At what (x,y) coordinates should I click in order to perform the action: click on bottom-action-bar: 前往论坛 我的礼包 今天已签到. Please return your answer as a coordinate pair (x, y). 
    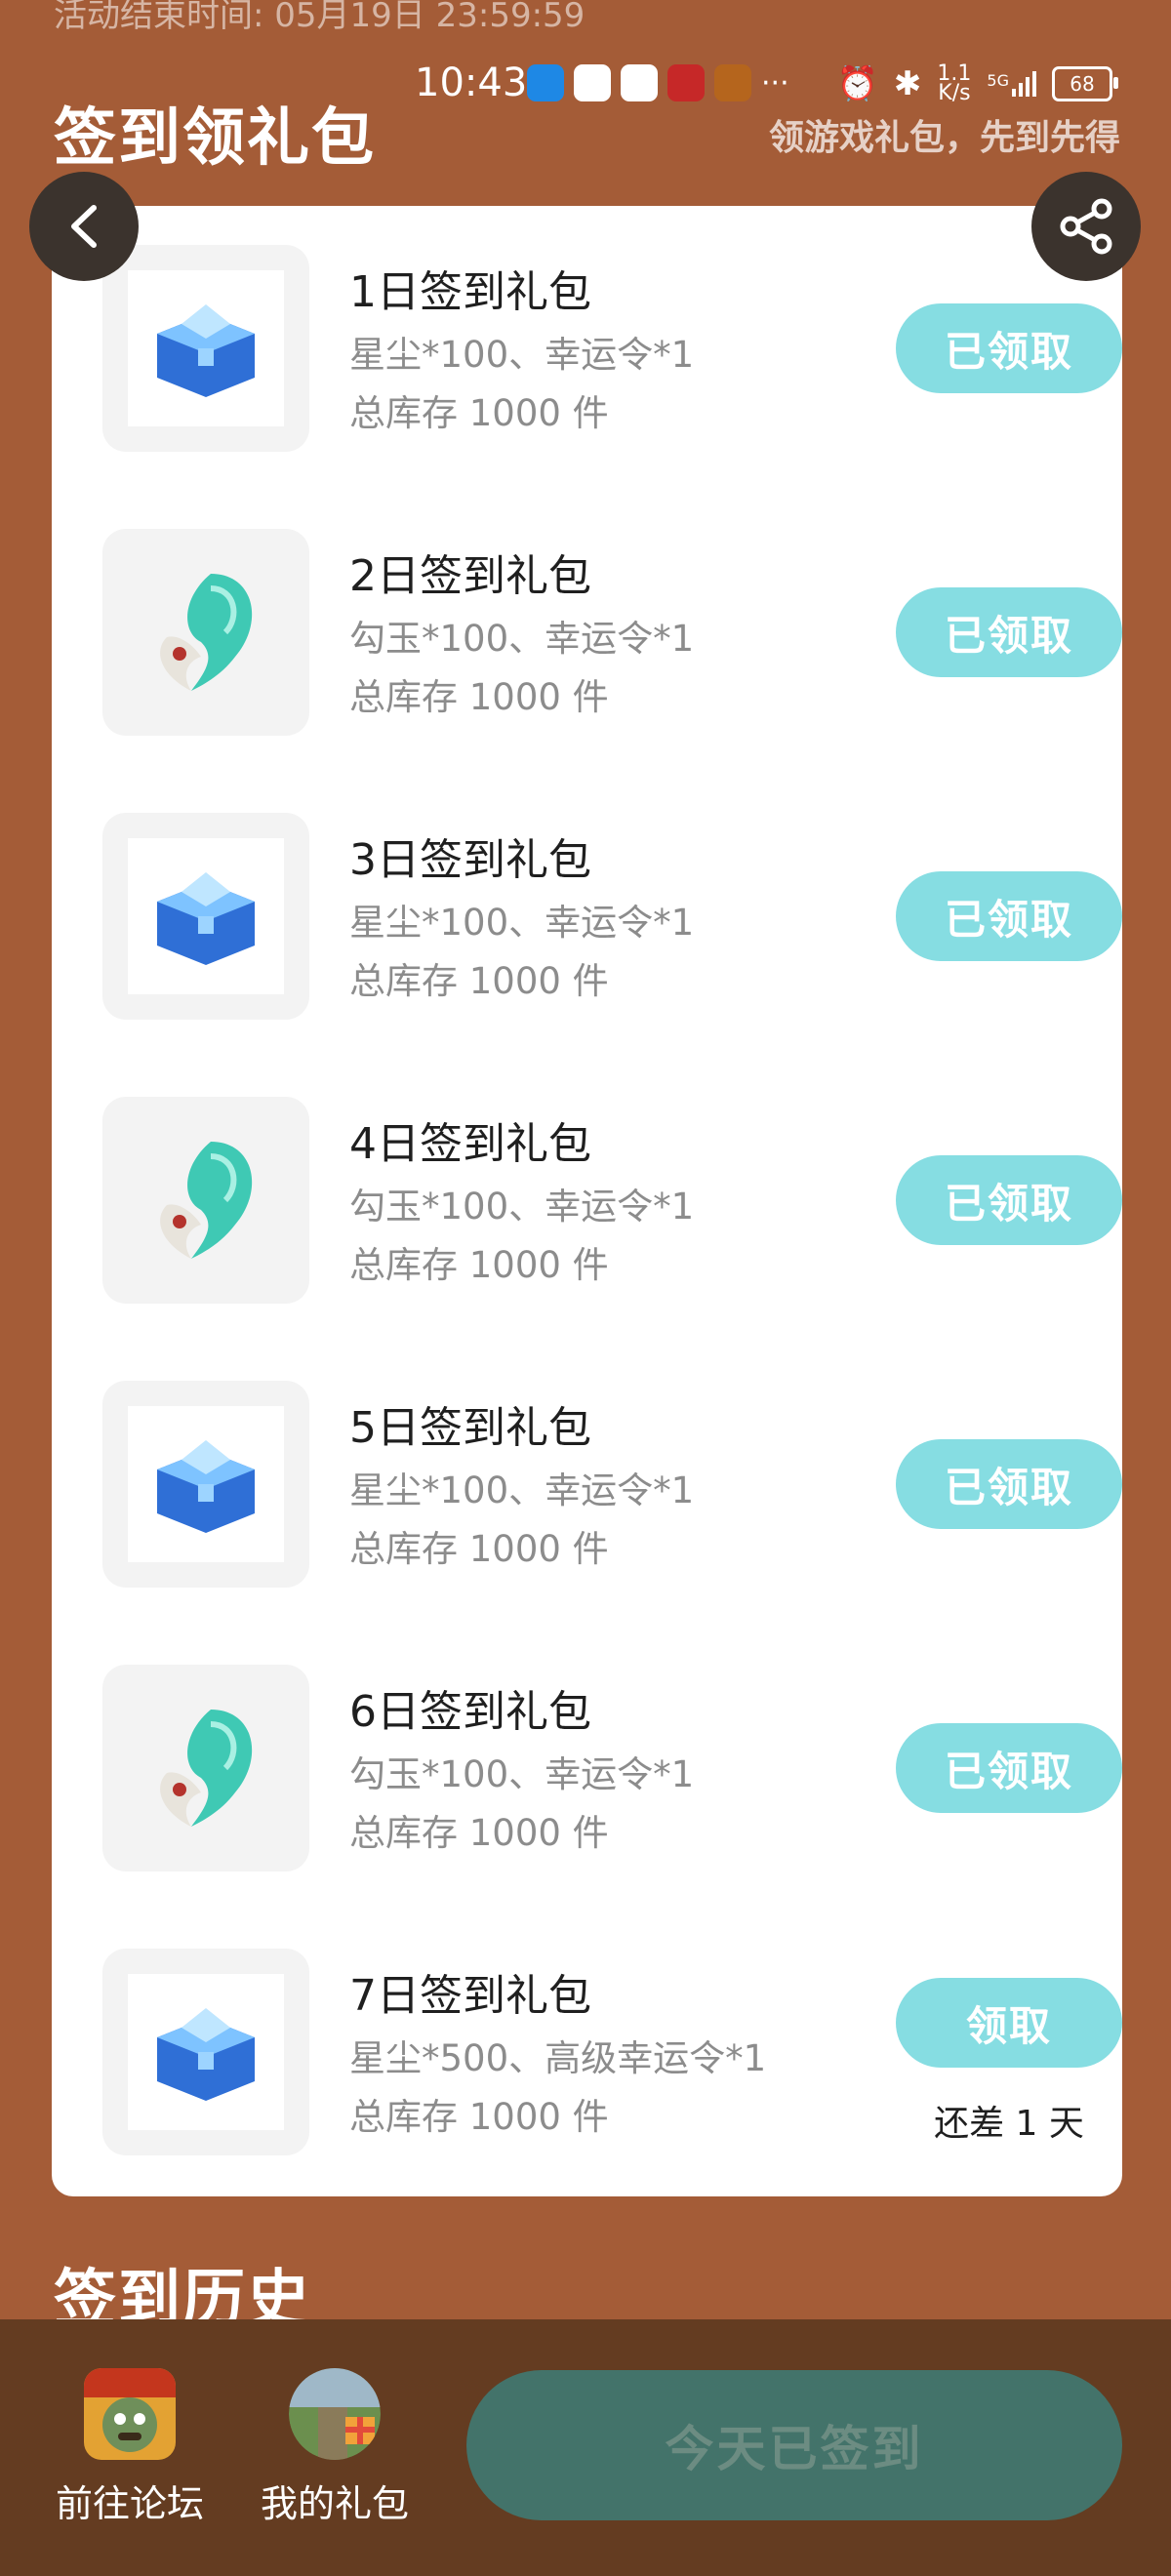
    Looking at the image, I should click on (585, 2447).